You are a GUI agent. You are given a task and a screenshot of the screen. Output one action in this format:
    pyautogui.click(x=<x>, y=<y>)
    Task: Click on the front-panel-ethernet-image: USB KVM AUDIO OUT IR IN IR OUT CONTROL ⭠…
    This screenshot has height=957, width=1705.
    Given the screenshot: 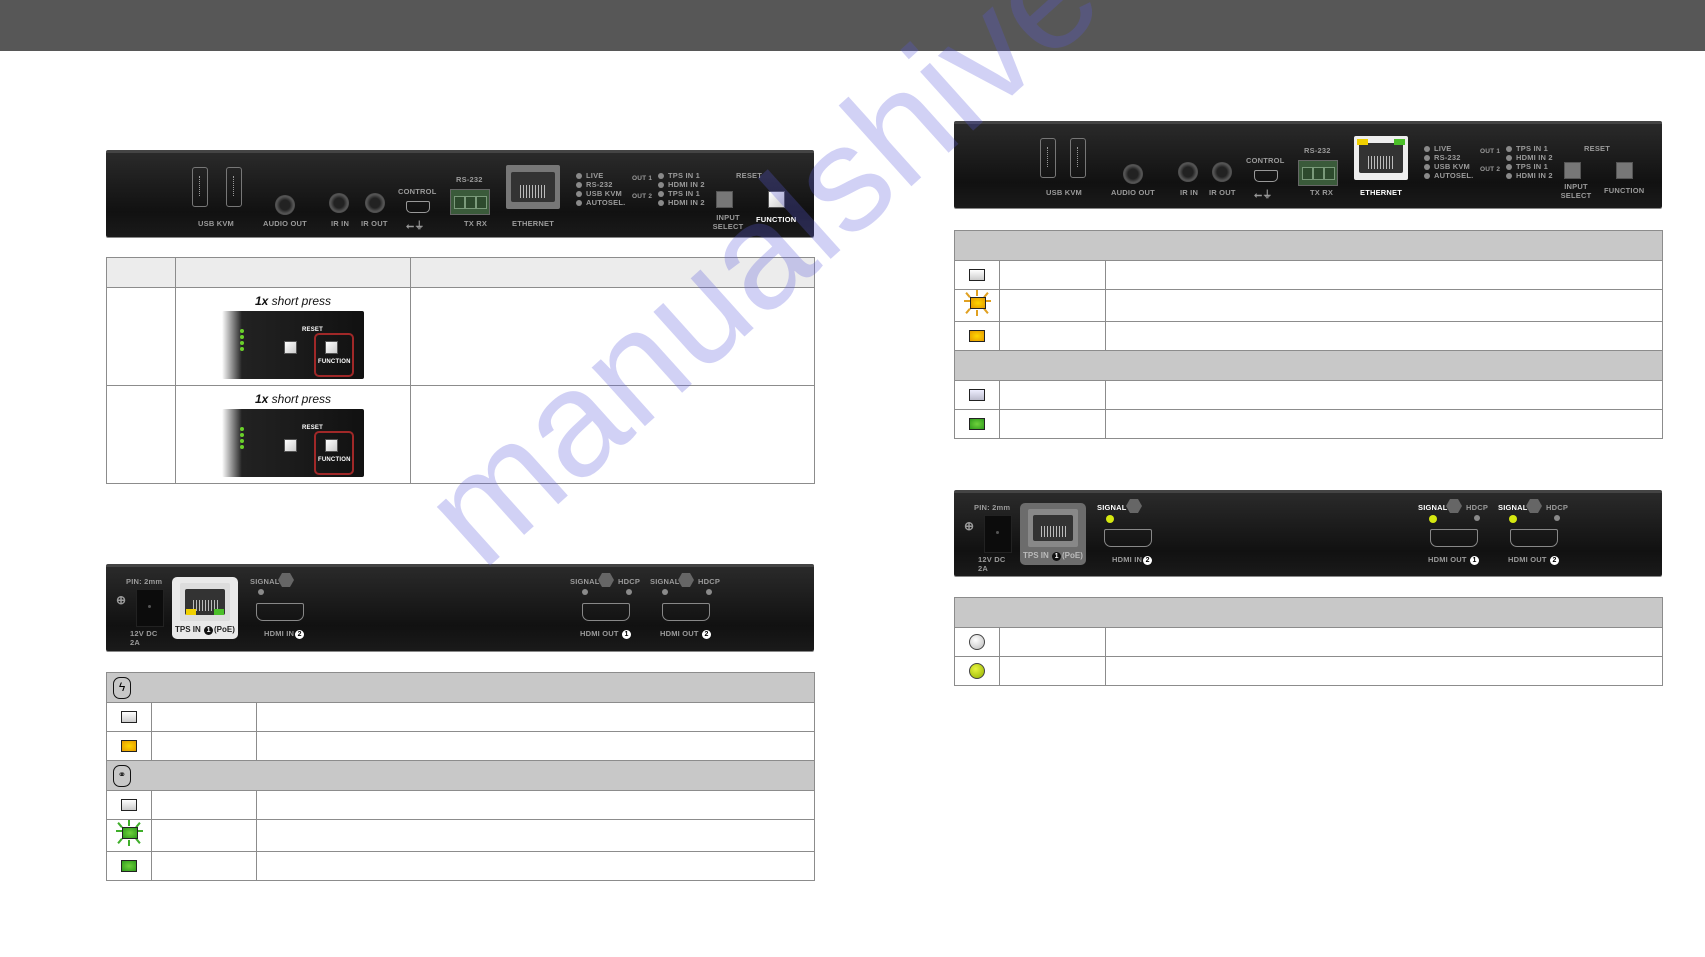 What is the action you would take?
    pyautogui.click(x=1308, y=164)
    